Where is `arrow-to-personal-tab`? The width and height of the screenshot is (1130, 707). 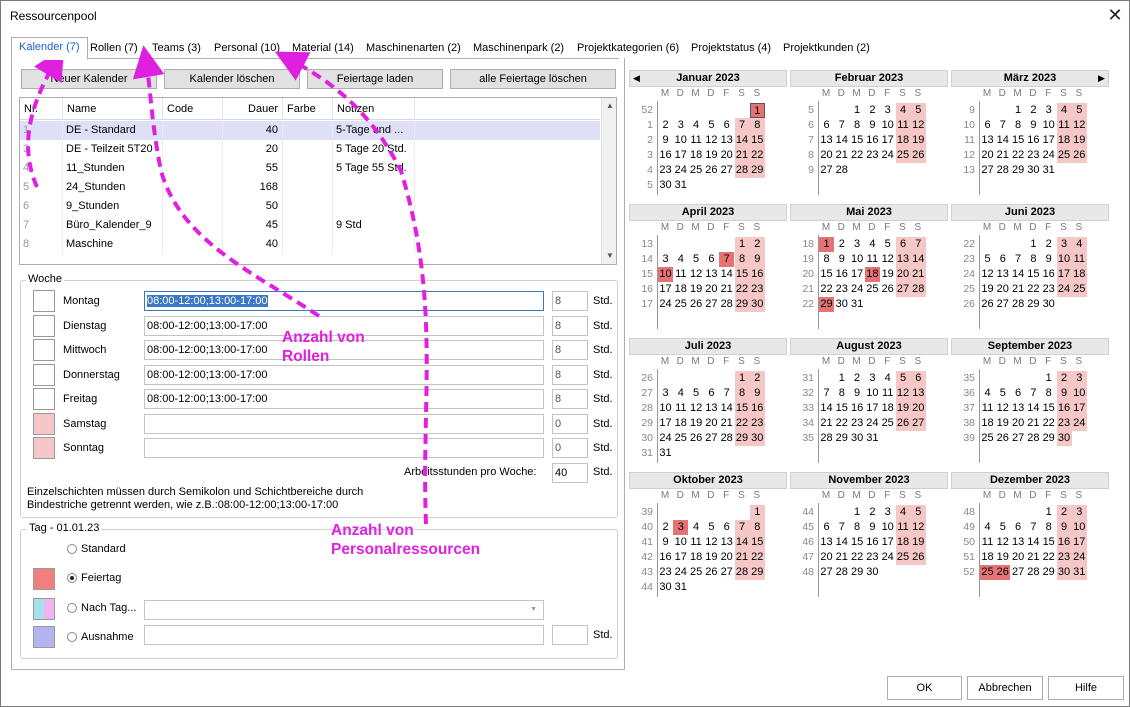
arrow-to-personal-tab is located at coordinates (351, 288).